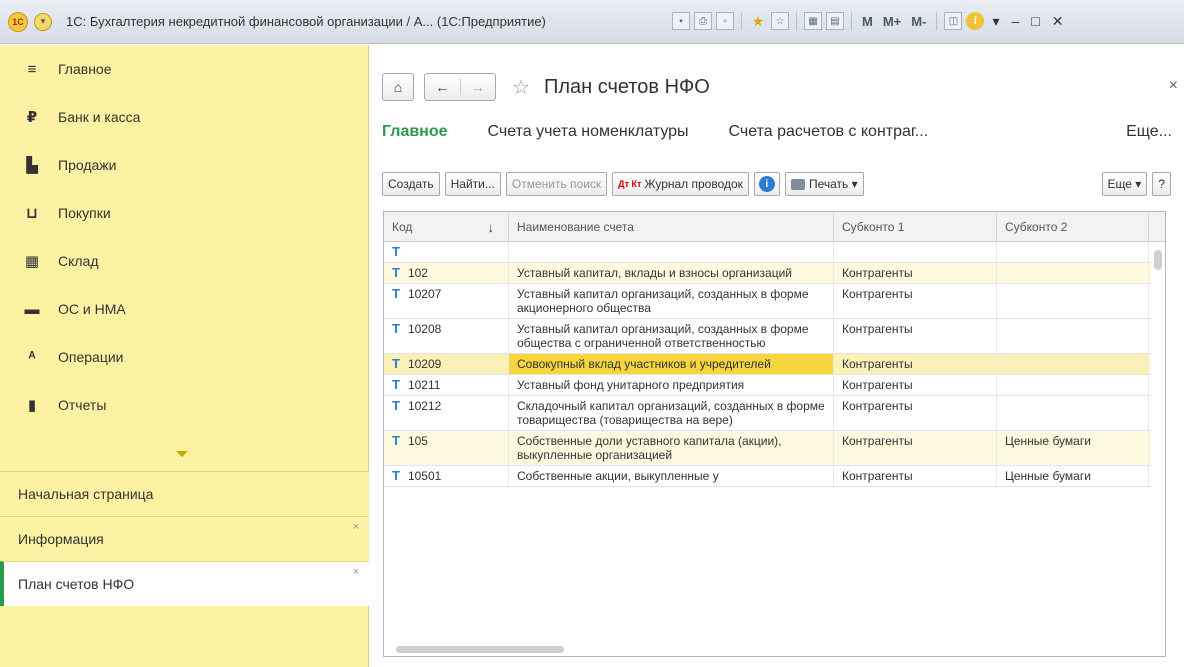  What do you see at coordinates (446, 448) in the screenshot?
I see `cell-code: T 105` at bounding box center [446, 448].